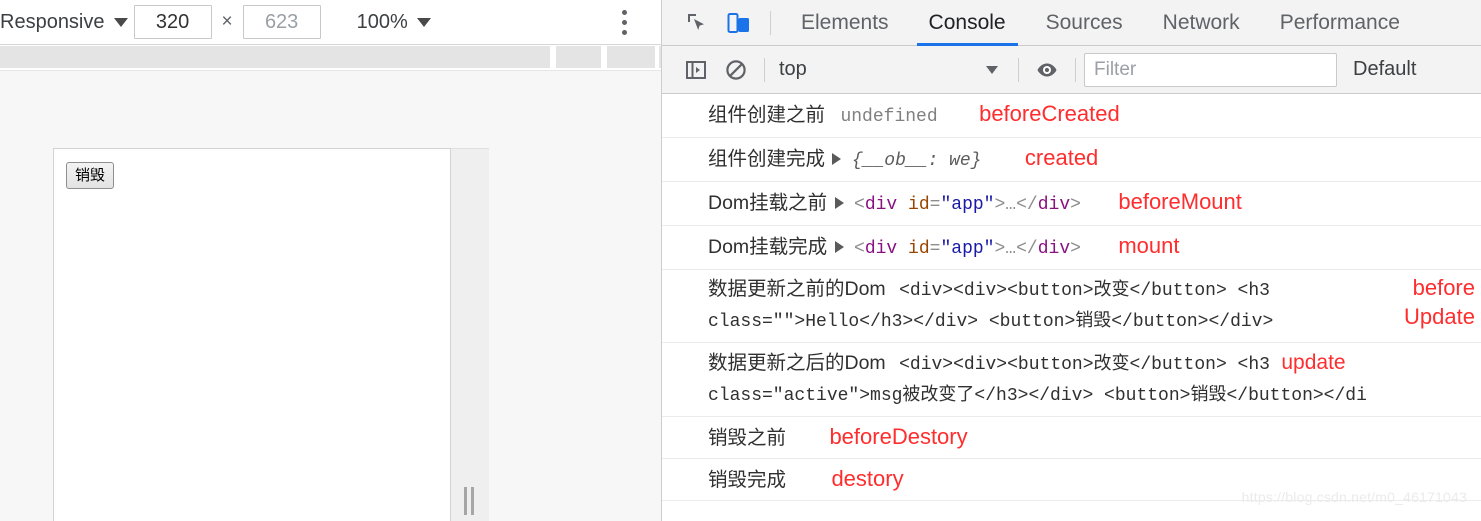 Image resolution: width=1481 pixels, height=521 pixels. I want to click on object-preview: {__ob__: we}, so click(917, 161).